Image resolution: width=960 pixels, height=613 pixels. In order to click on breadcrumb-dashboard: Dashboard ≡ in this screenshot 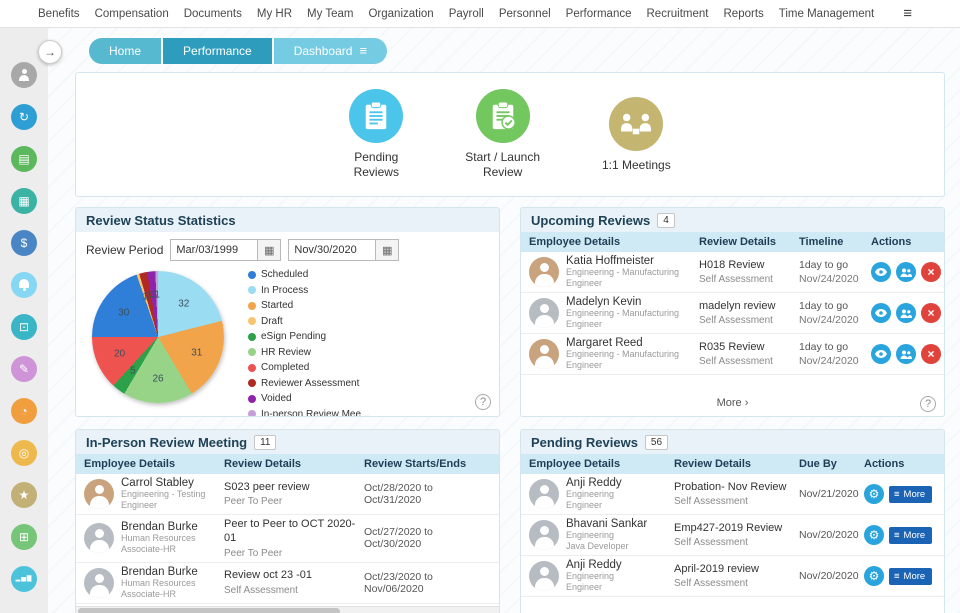, I will do `click(330, 51)`.